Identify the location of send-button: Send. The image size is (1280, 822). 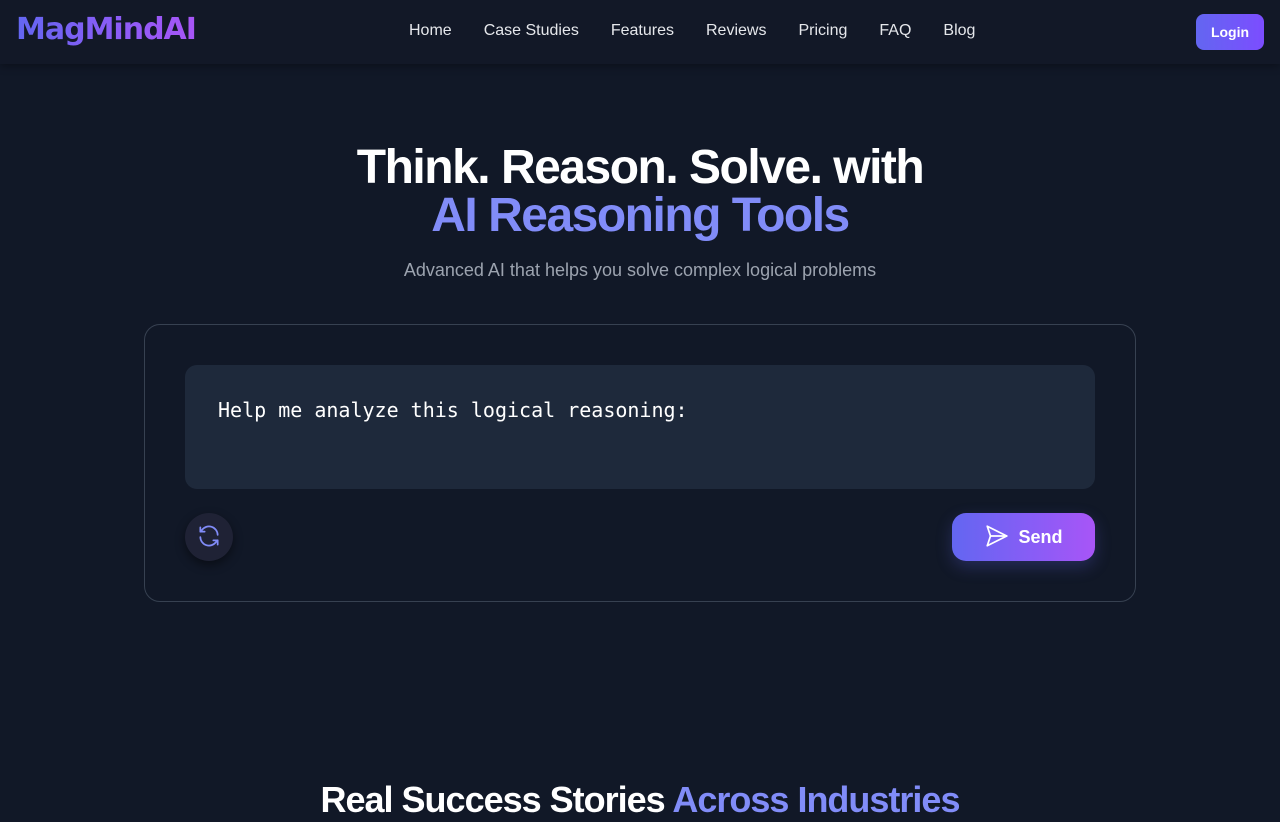
(1023, 537).